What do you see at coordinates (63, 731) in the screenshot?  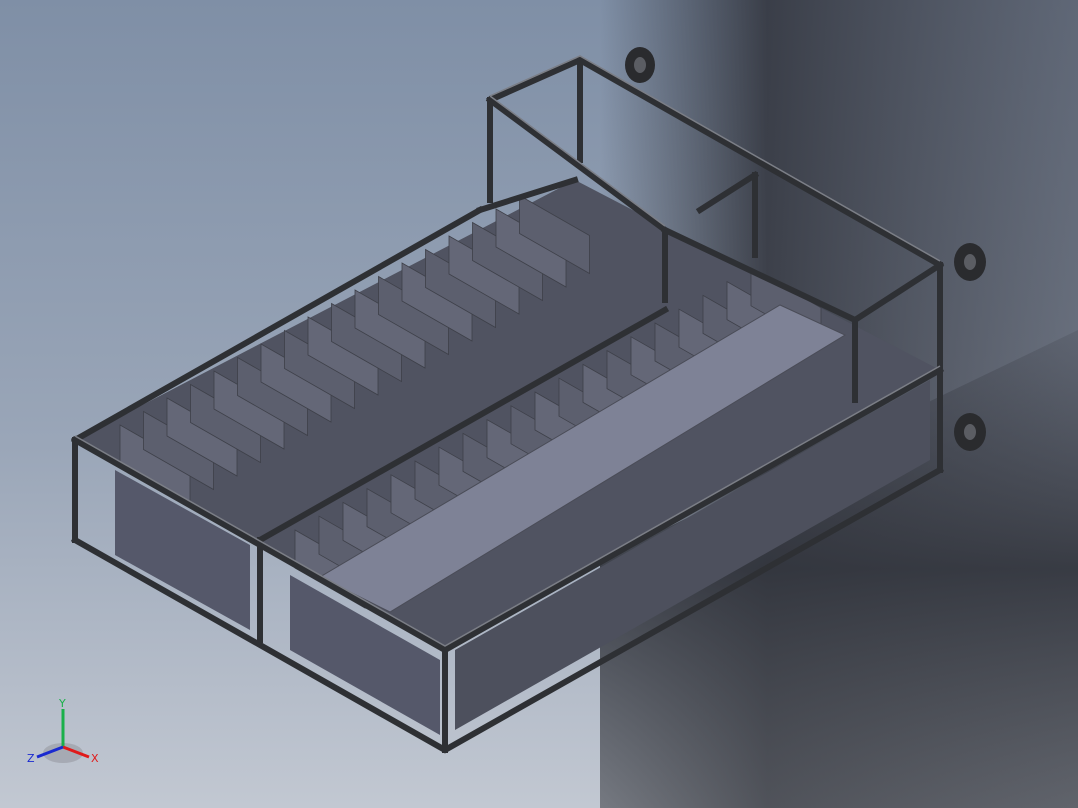 I see `coordinate-triad: Y X Z` at bounding box center [63, 731].